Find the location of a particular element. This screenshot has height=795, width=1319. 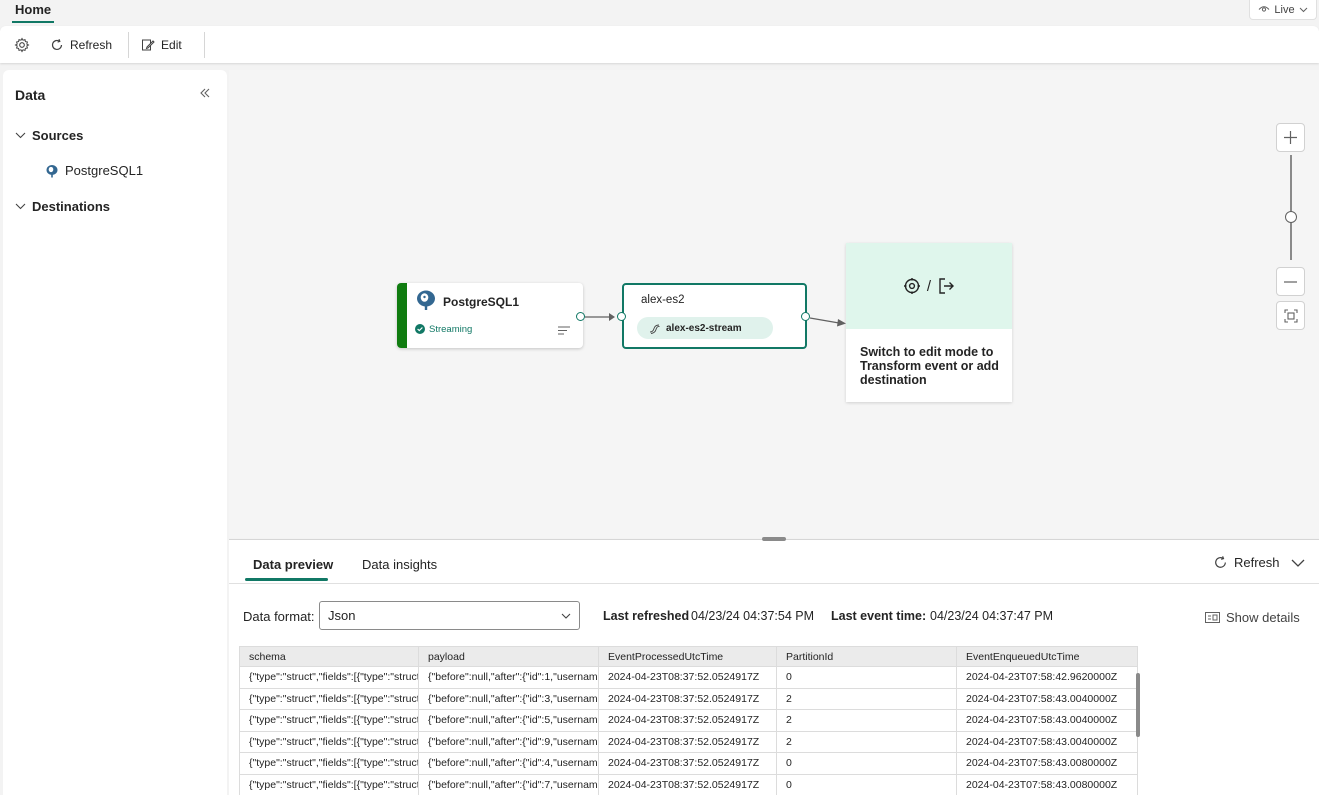

edit-label: Edit is located at coordinates (171, 45).